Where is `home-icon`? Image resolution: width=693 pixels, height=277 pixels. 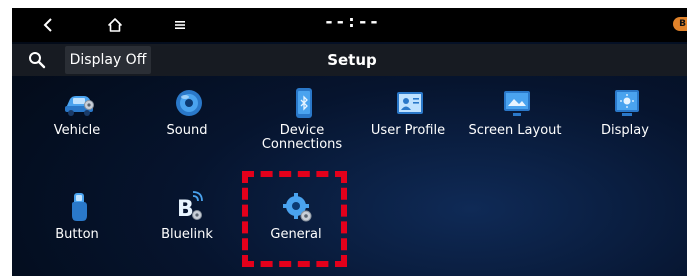 home-icon is located at coordinates (115, 25).